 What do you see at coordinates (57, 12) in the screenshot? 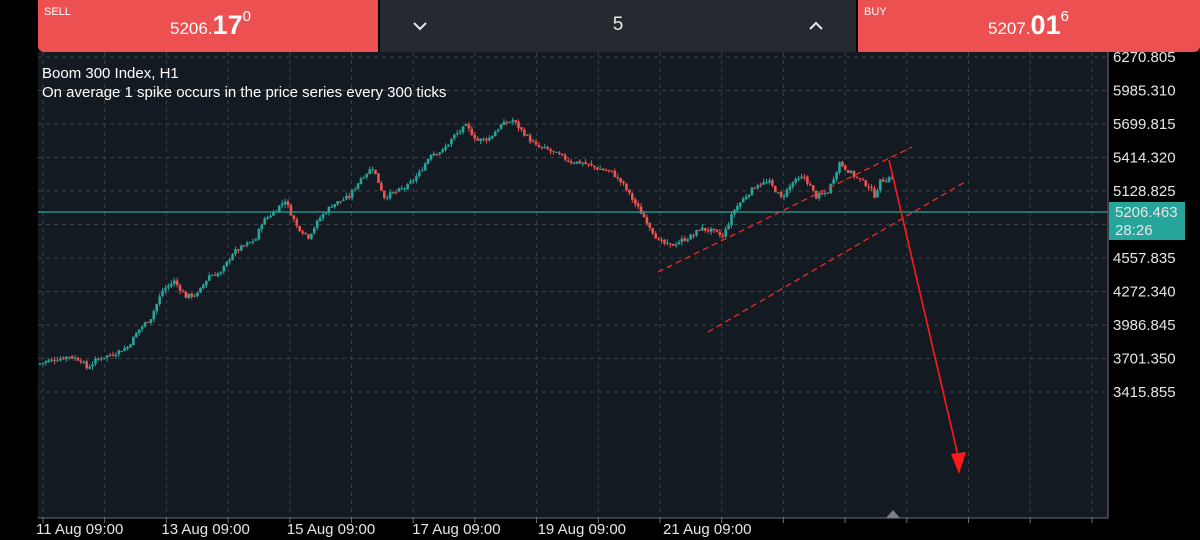
I see `sell-label: SELL` at bounding box center [57, 12].